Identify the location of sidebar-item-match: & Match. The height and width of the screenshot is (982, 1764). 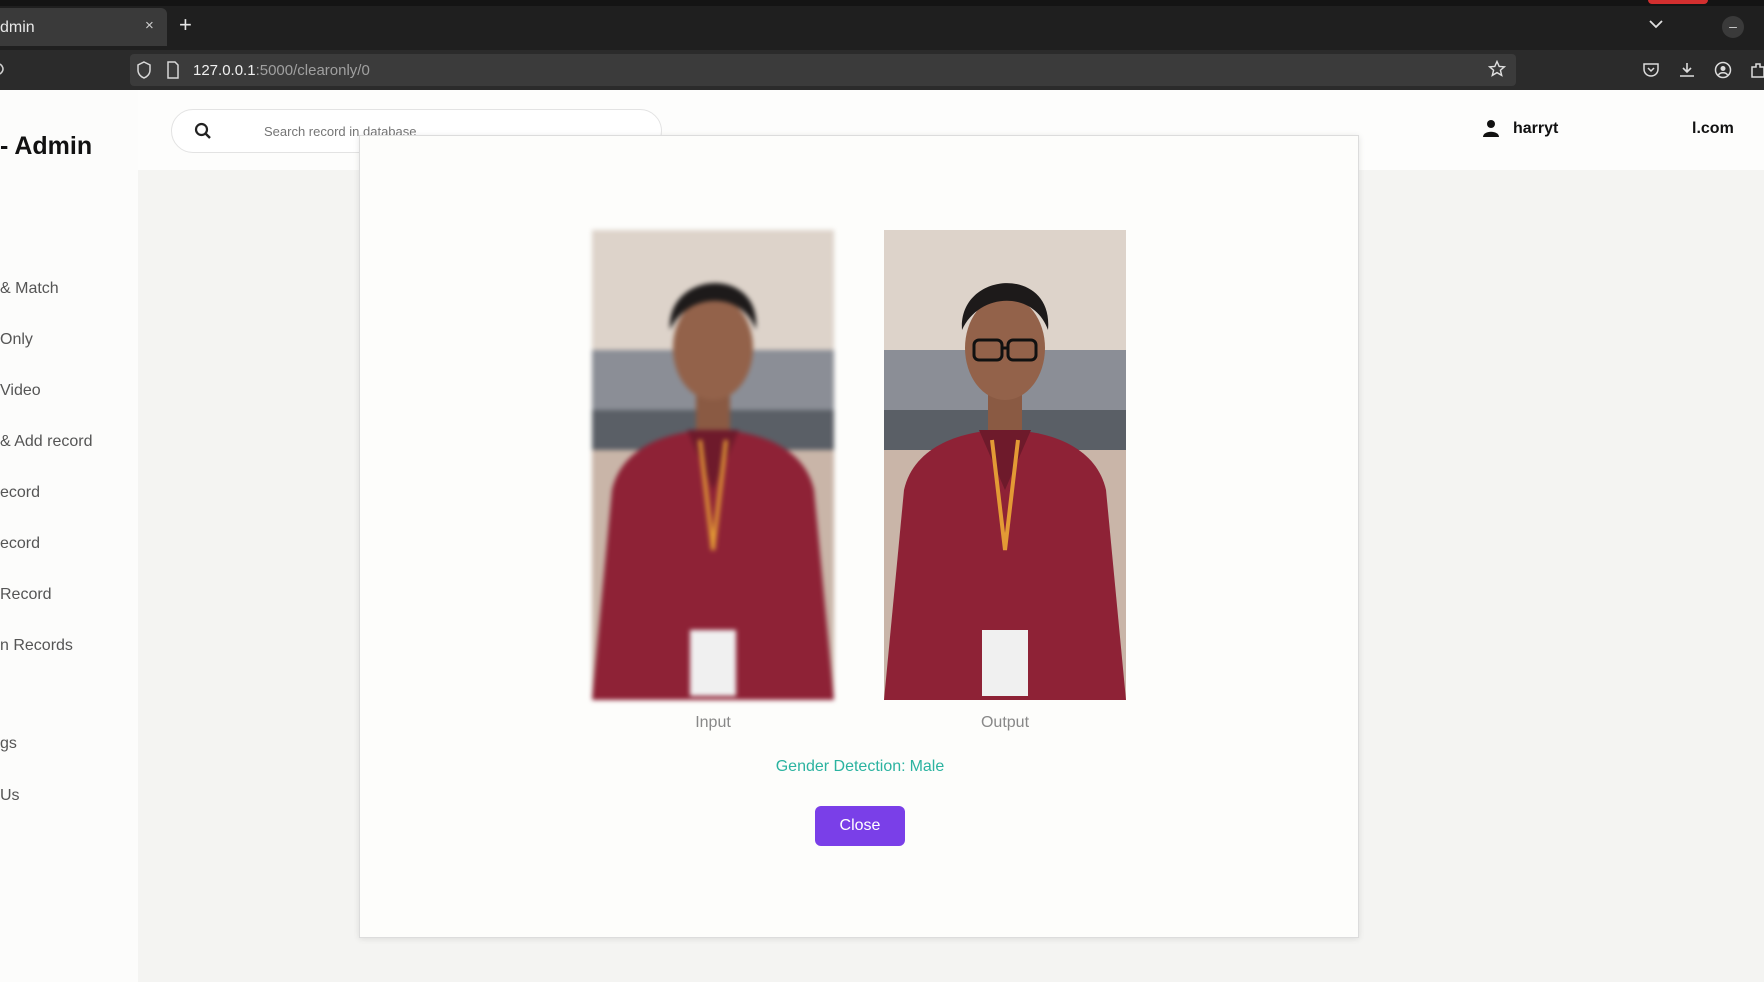
(29, 289).